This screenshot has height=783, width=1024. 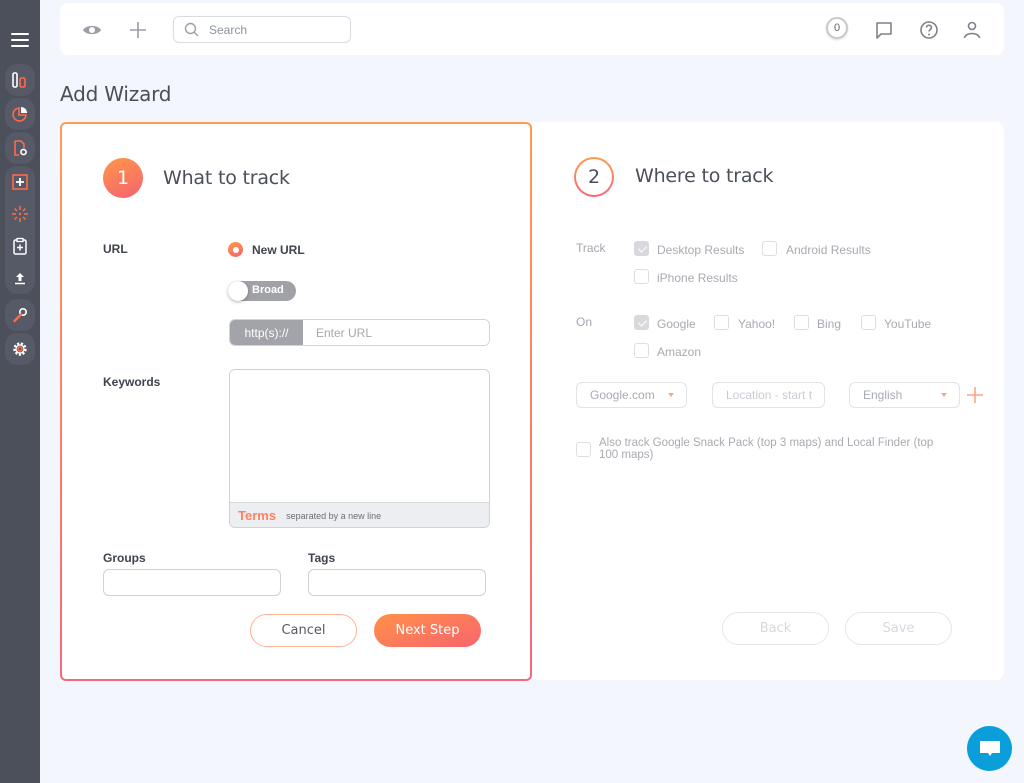 I want to click on keywords-box: 1 Terms separated by a new line, so click(x=359, y=448).